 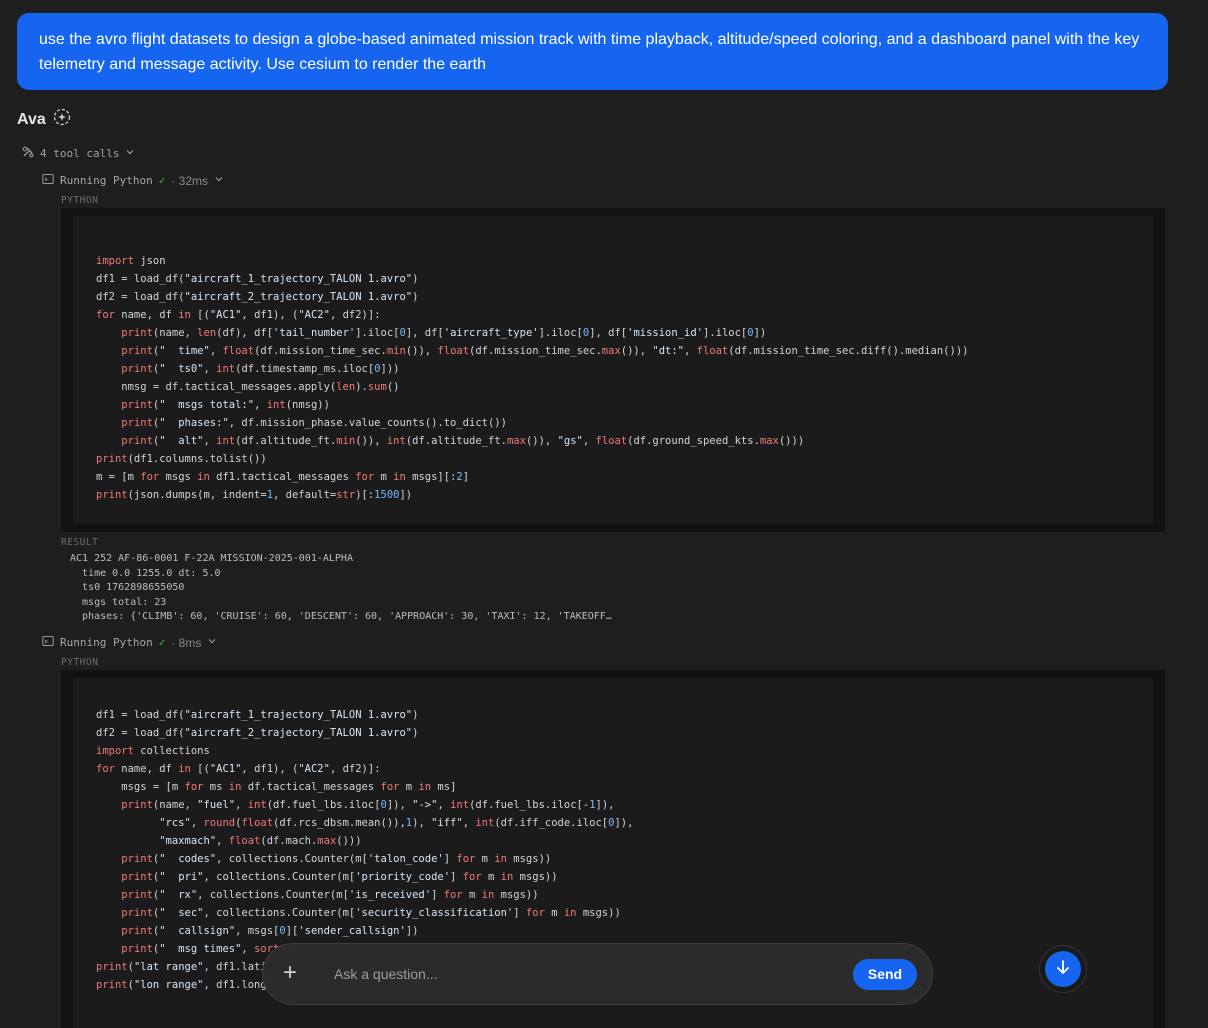 I want to click on tool-calls-label: 4 tool calls, so click(x=80, y=153).